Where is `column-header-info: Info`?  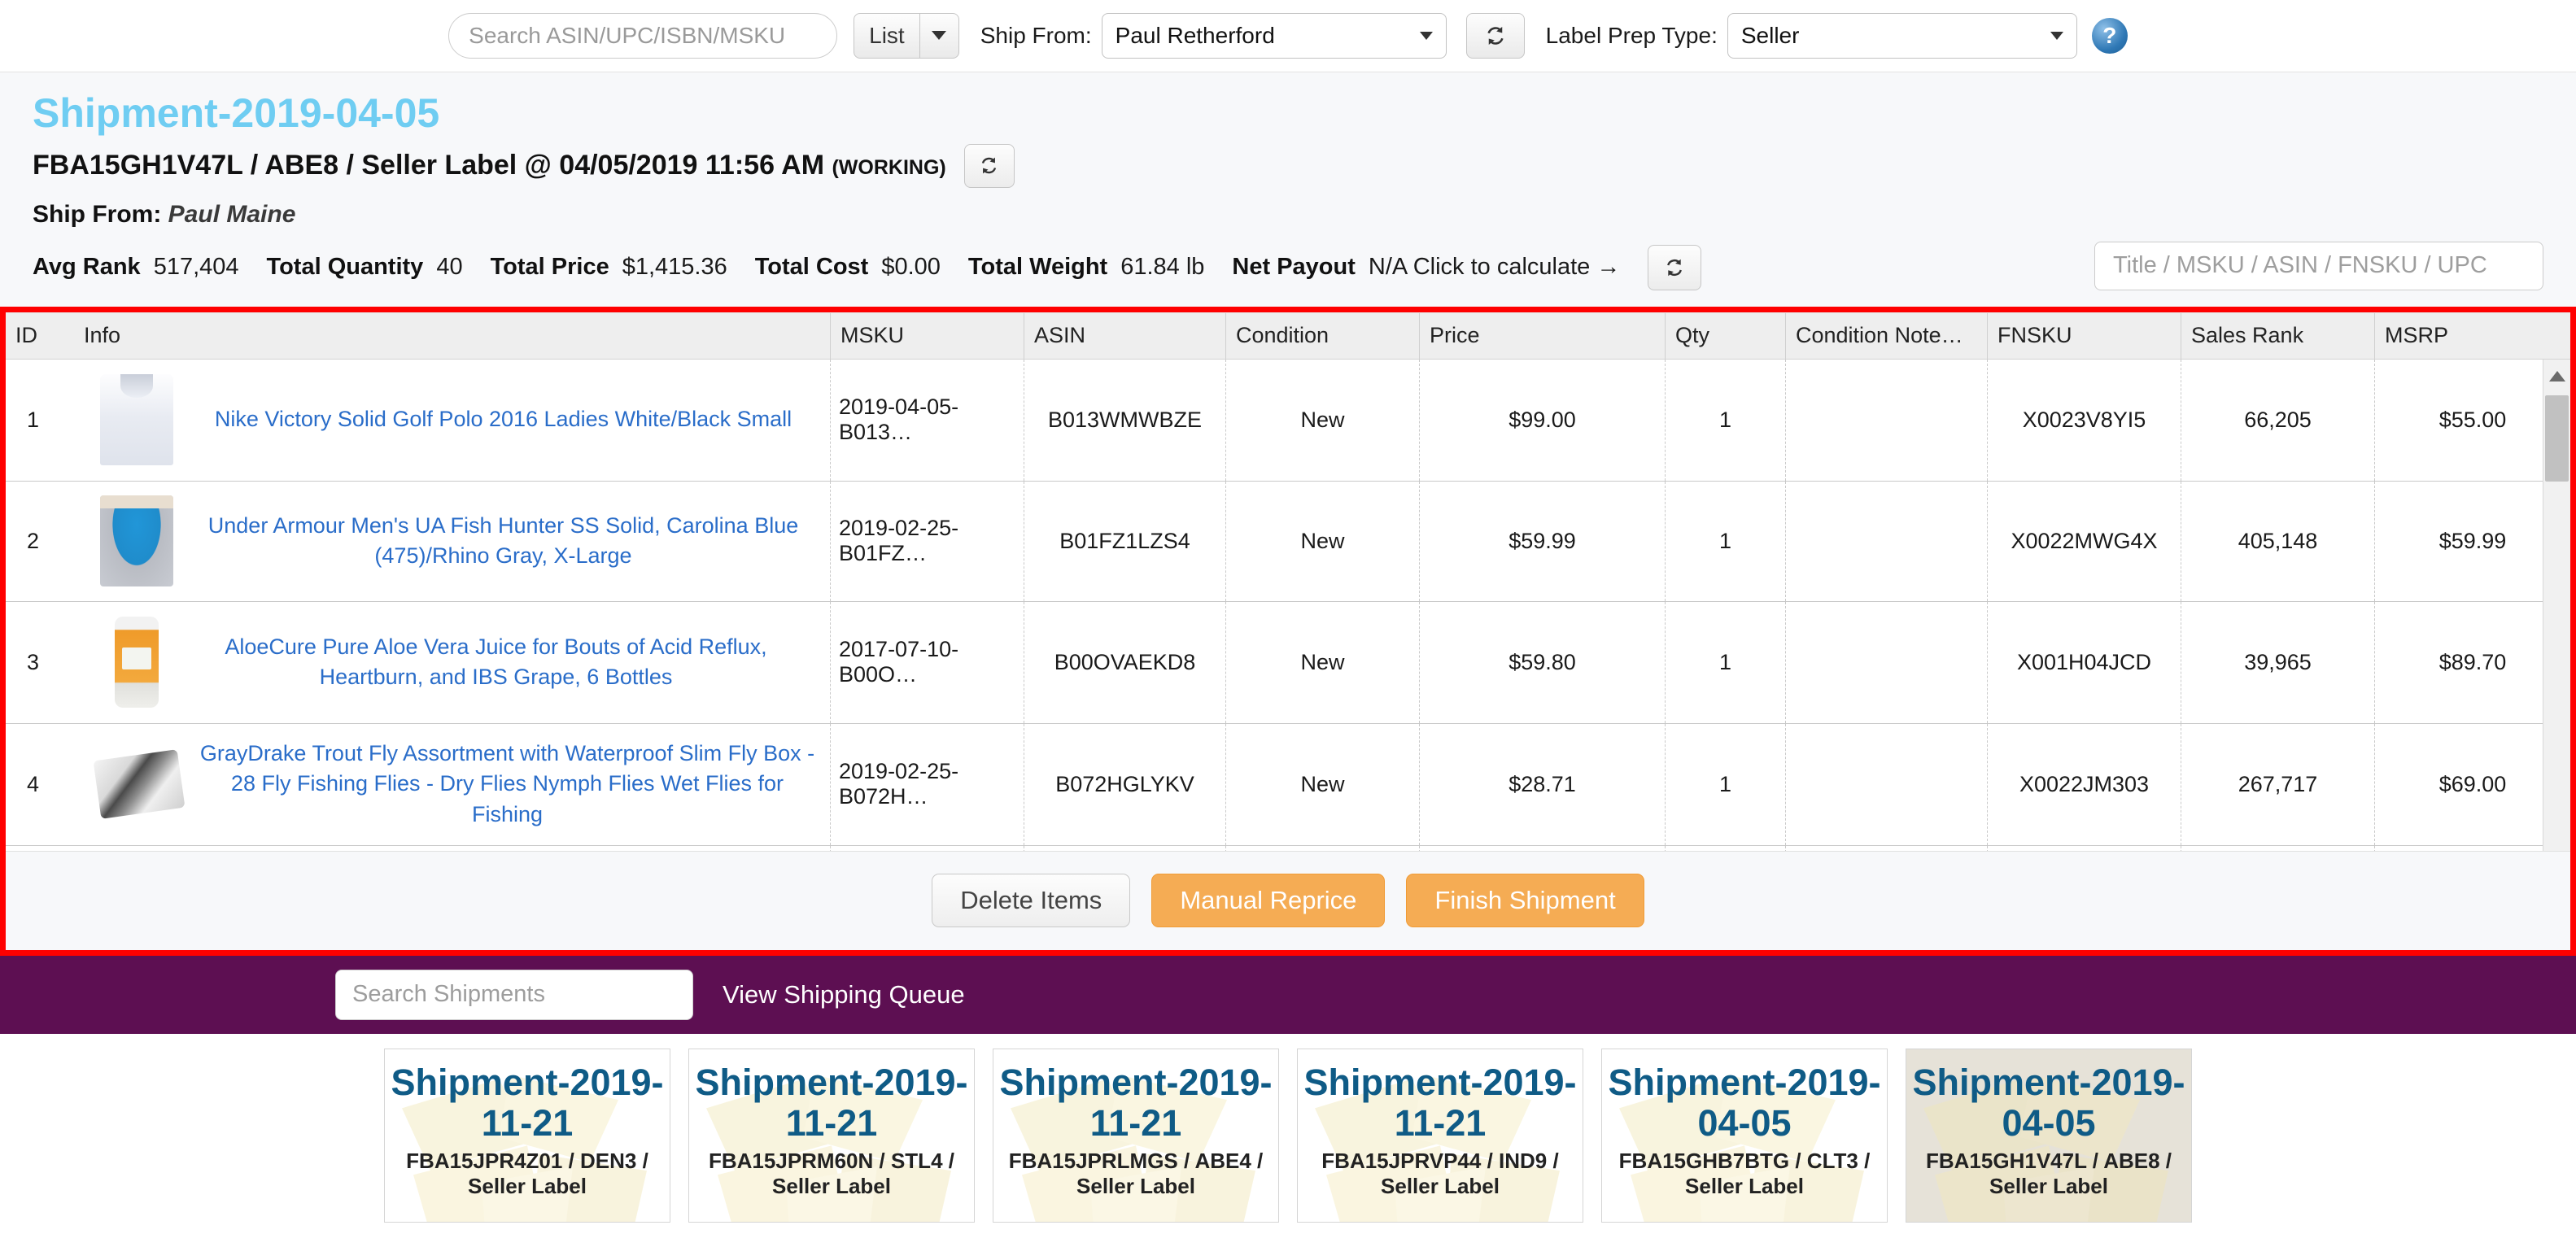
column-header-info: Info is located at coordinates (452, 336).